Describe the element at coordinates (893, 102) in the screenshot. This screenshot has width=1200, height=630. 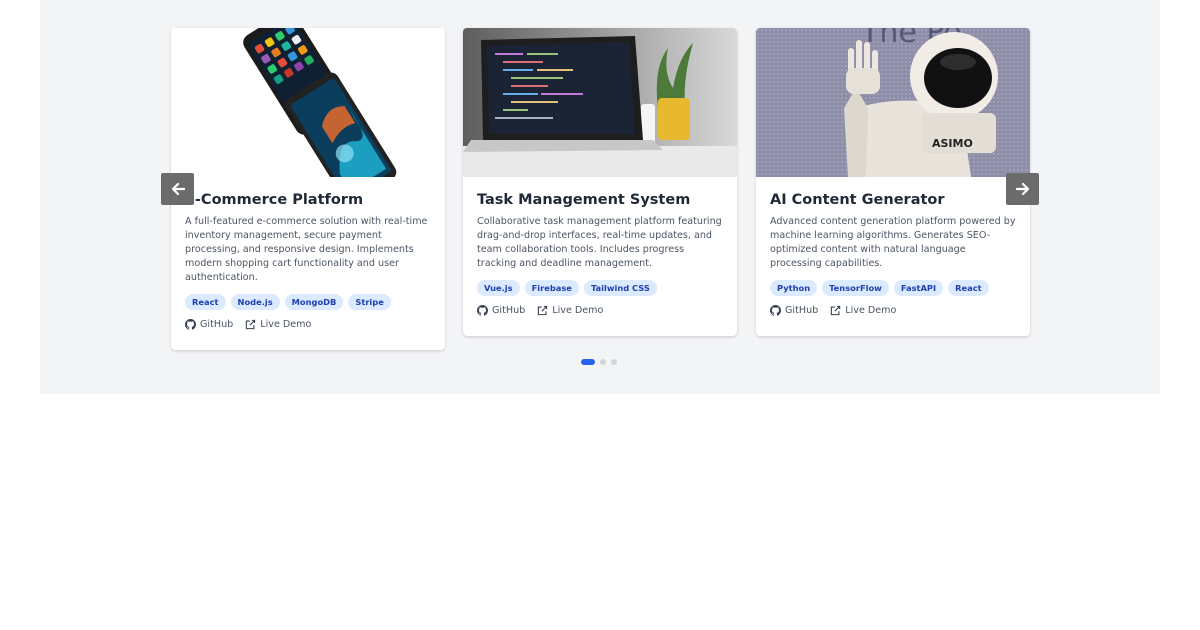
I see `project-image-robot: The Po ASIMO` at that location.